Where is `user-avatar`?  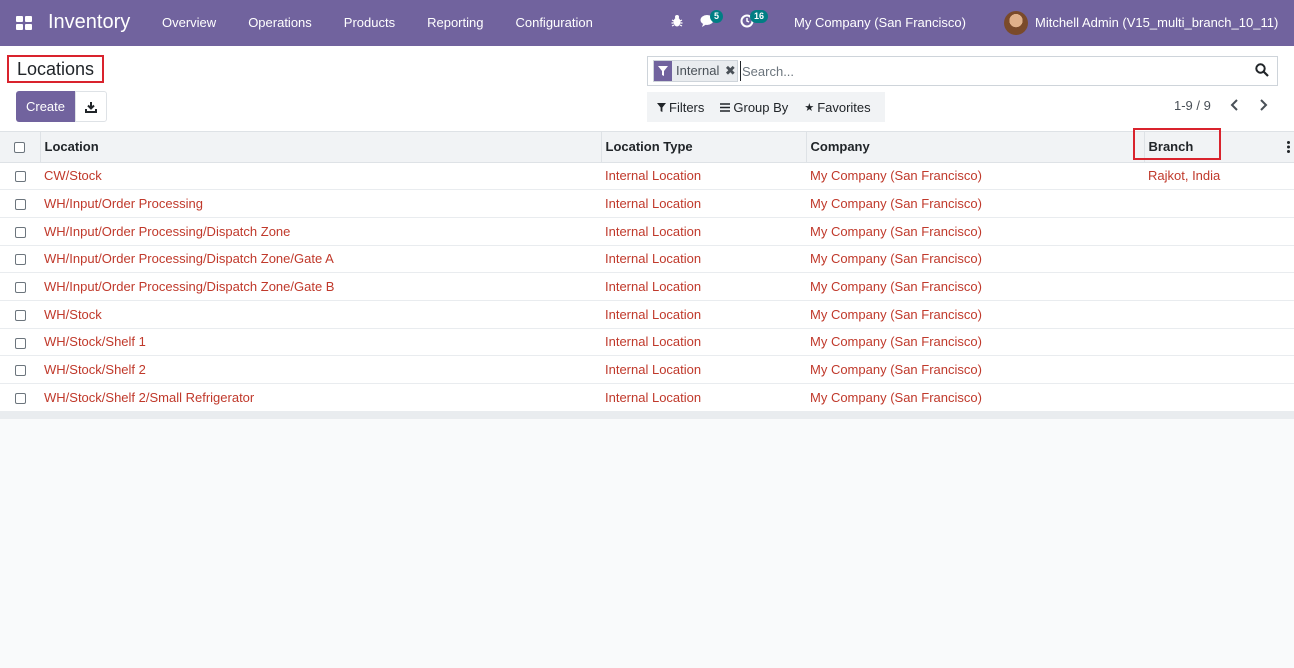
user-avatar is located at coordinates (1016, 23).